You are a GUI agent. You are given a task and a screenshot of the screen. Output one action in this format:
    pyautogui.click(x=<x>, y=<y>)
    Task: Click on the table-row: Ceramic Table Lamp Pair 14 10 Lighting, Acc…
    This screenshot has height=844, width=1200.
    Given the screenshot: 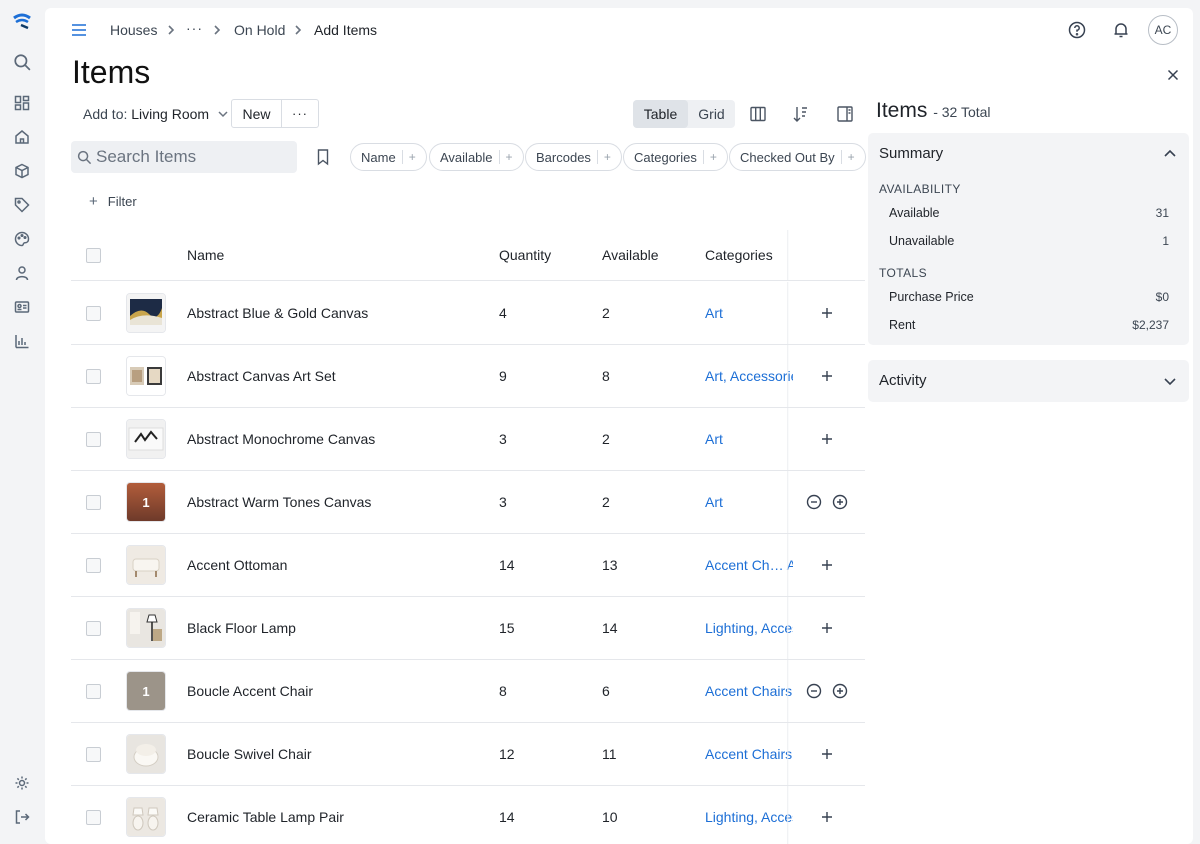 What is the action you would take?
    pyautogui.click(x=468, y=815)
    